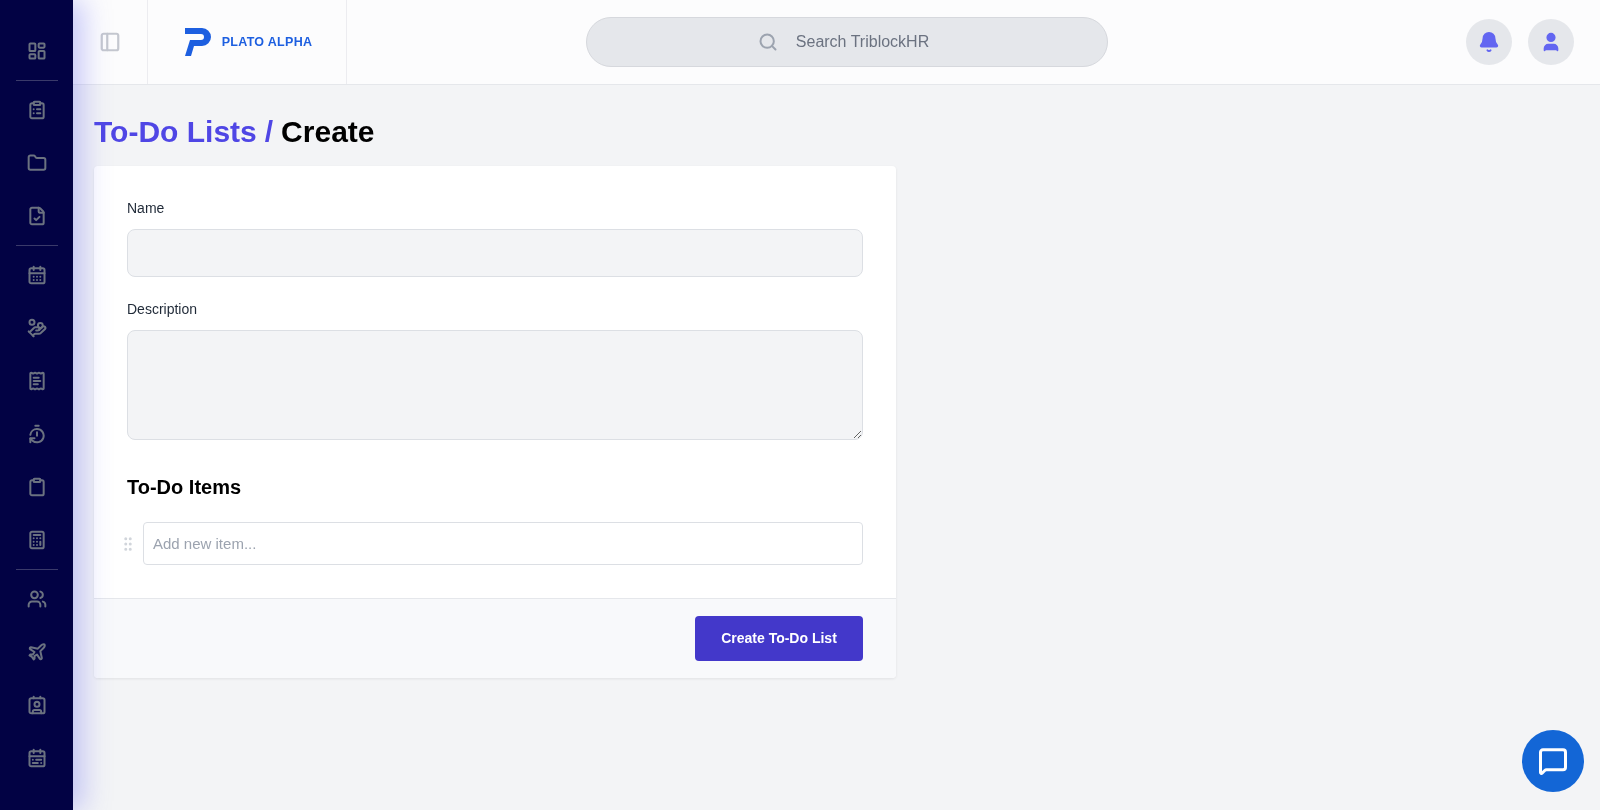  I want to click on notifications-button, so click(1489, 42).